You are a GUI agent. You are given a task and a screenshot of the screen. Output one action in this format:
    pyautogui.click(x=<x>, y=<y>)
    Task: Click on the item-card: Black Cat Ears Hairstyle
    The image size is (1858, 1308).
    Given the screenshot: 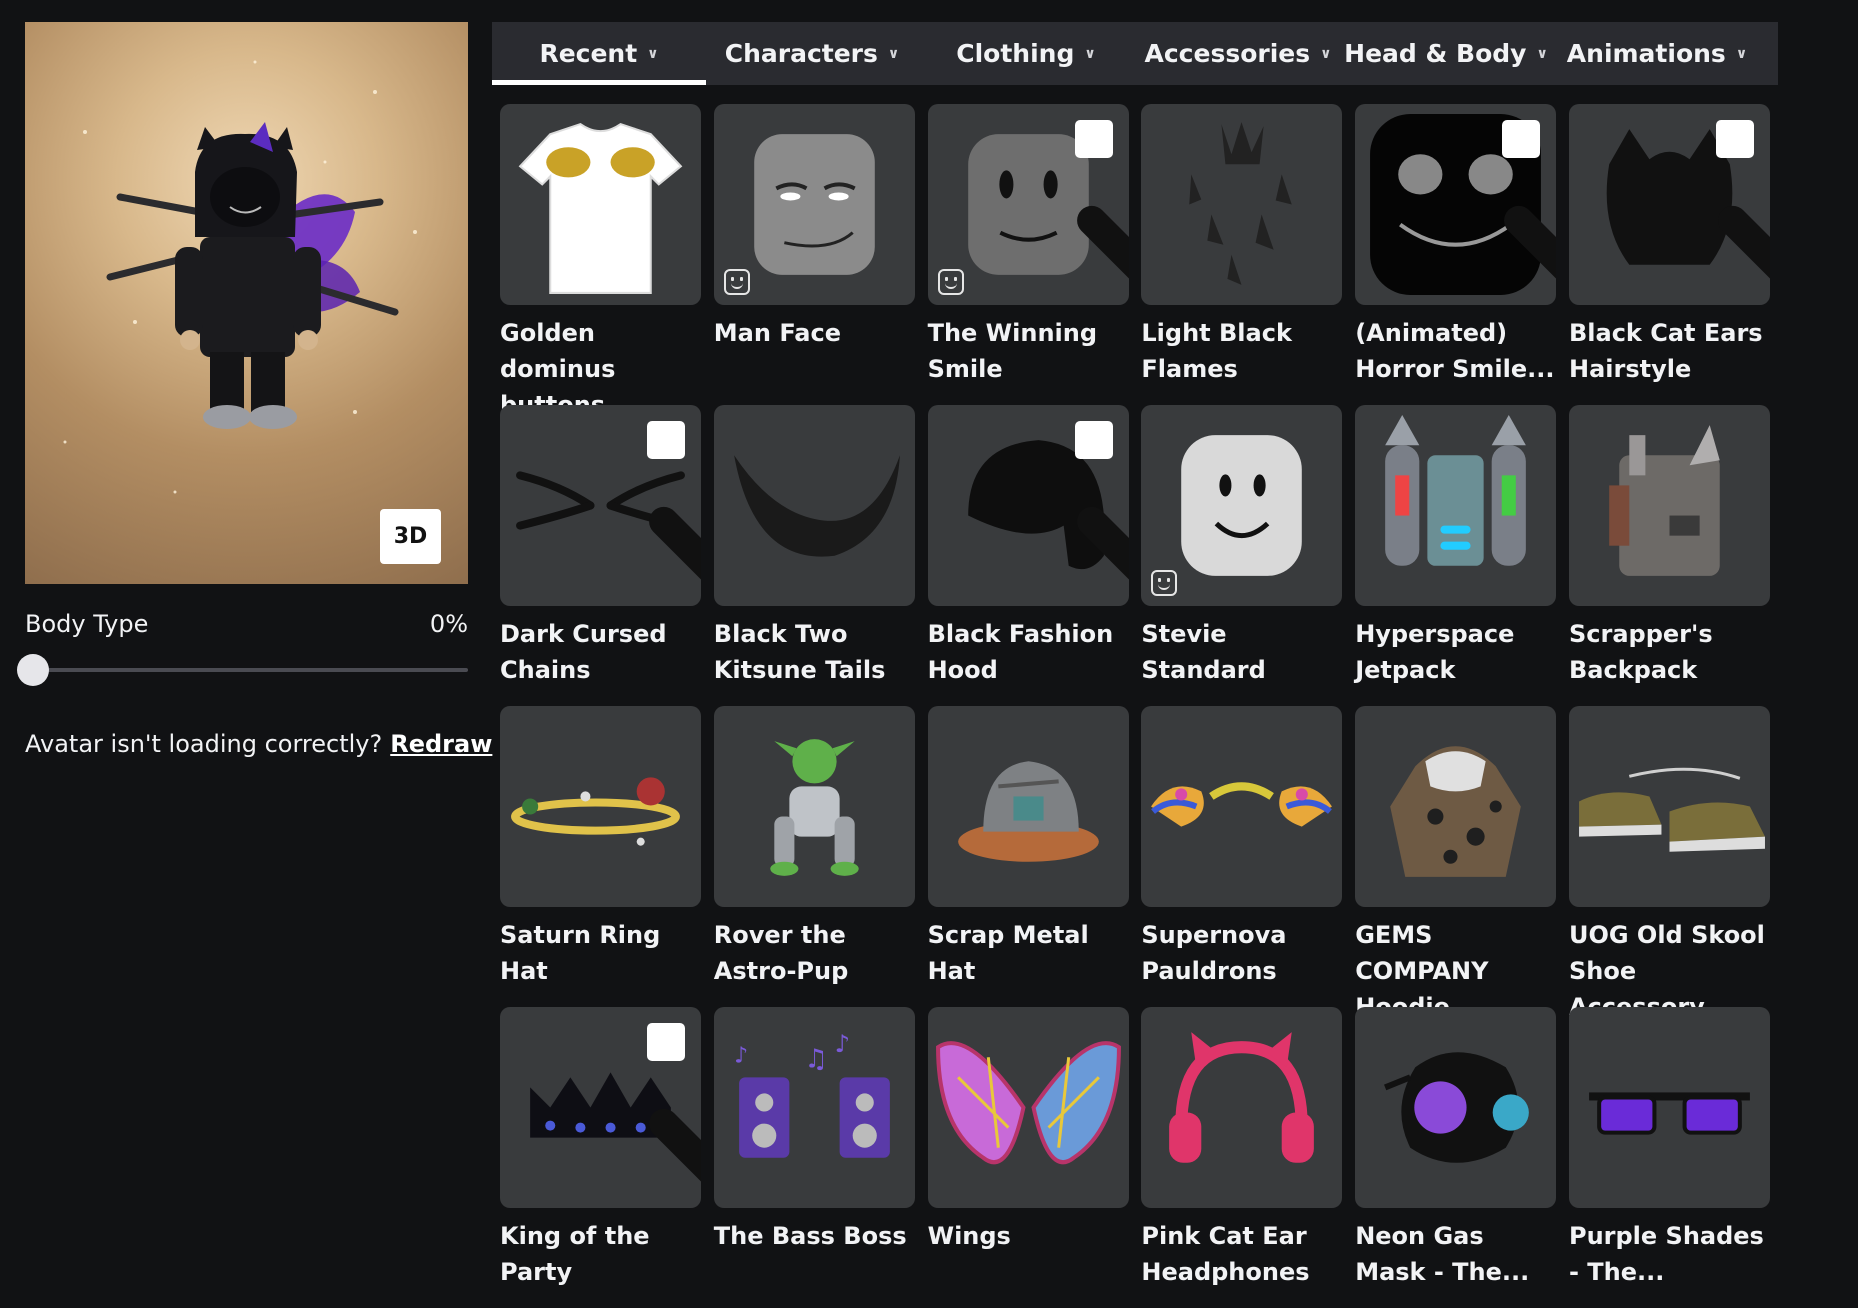 What is the action you would take?
    pyautogui.click(x=1669, y=254)
    